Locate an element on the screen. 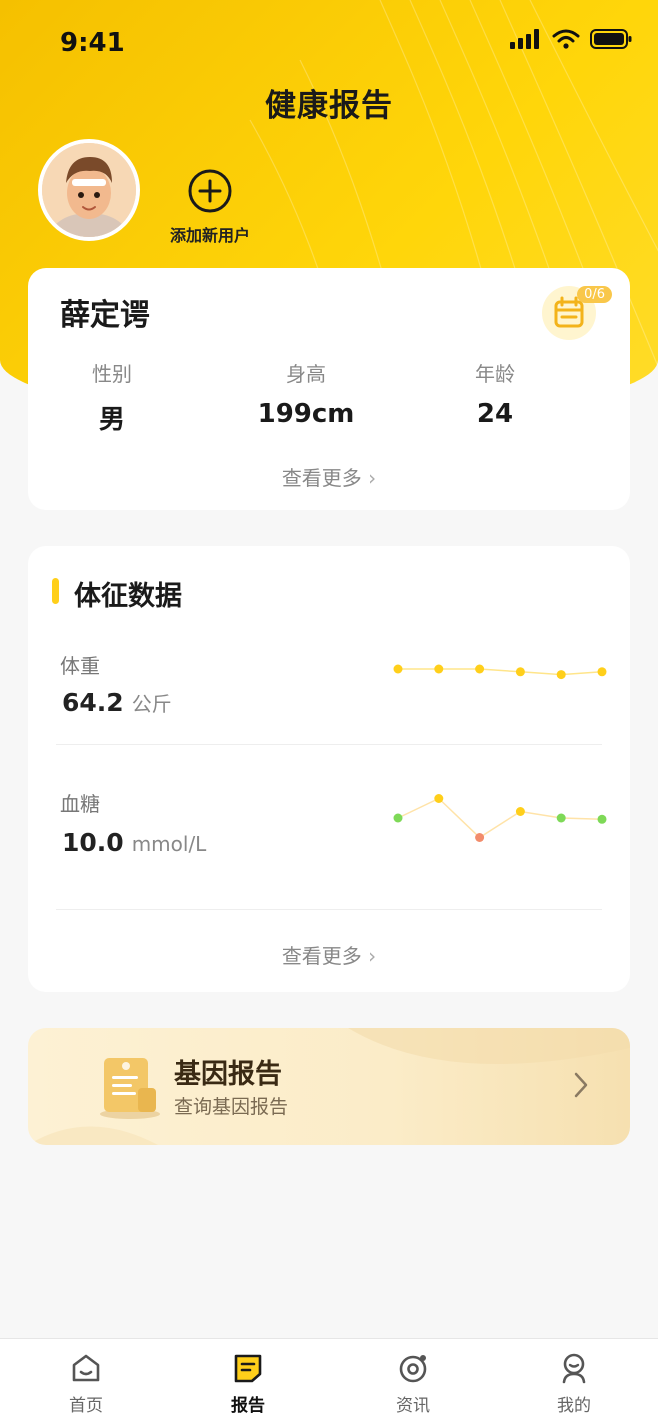  stat-height: 身高 199cm is located at coordinates (306, 393).